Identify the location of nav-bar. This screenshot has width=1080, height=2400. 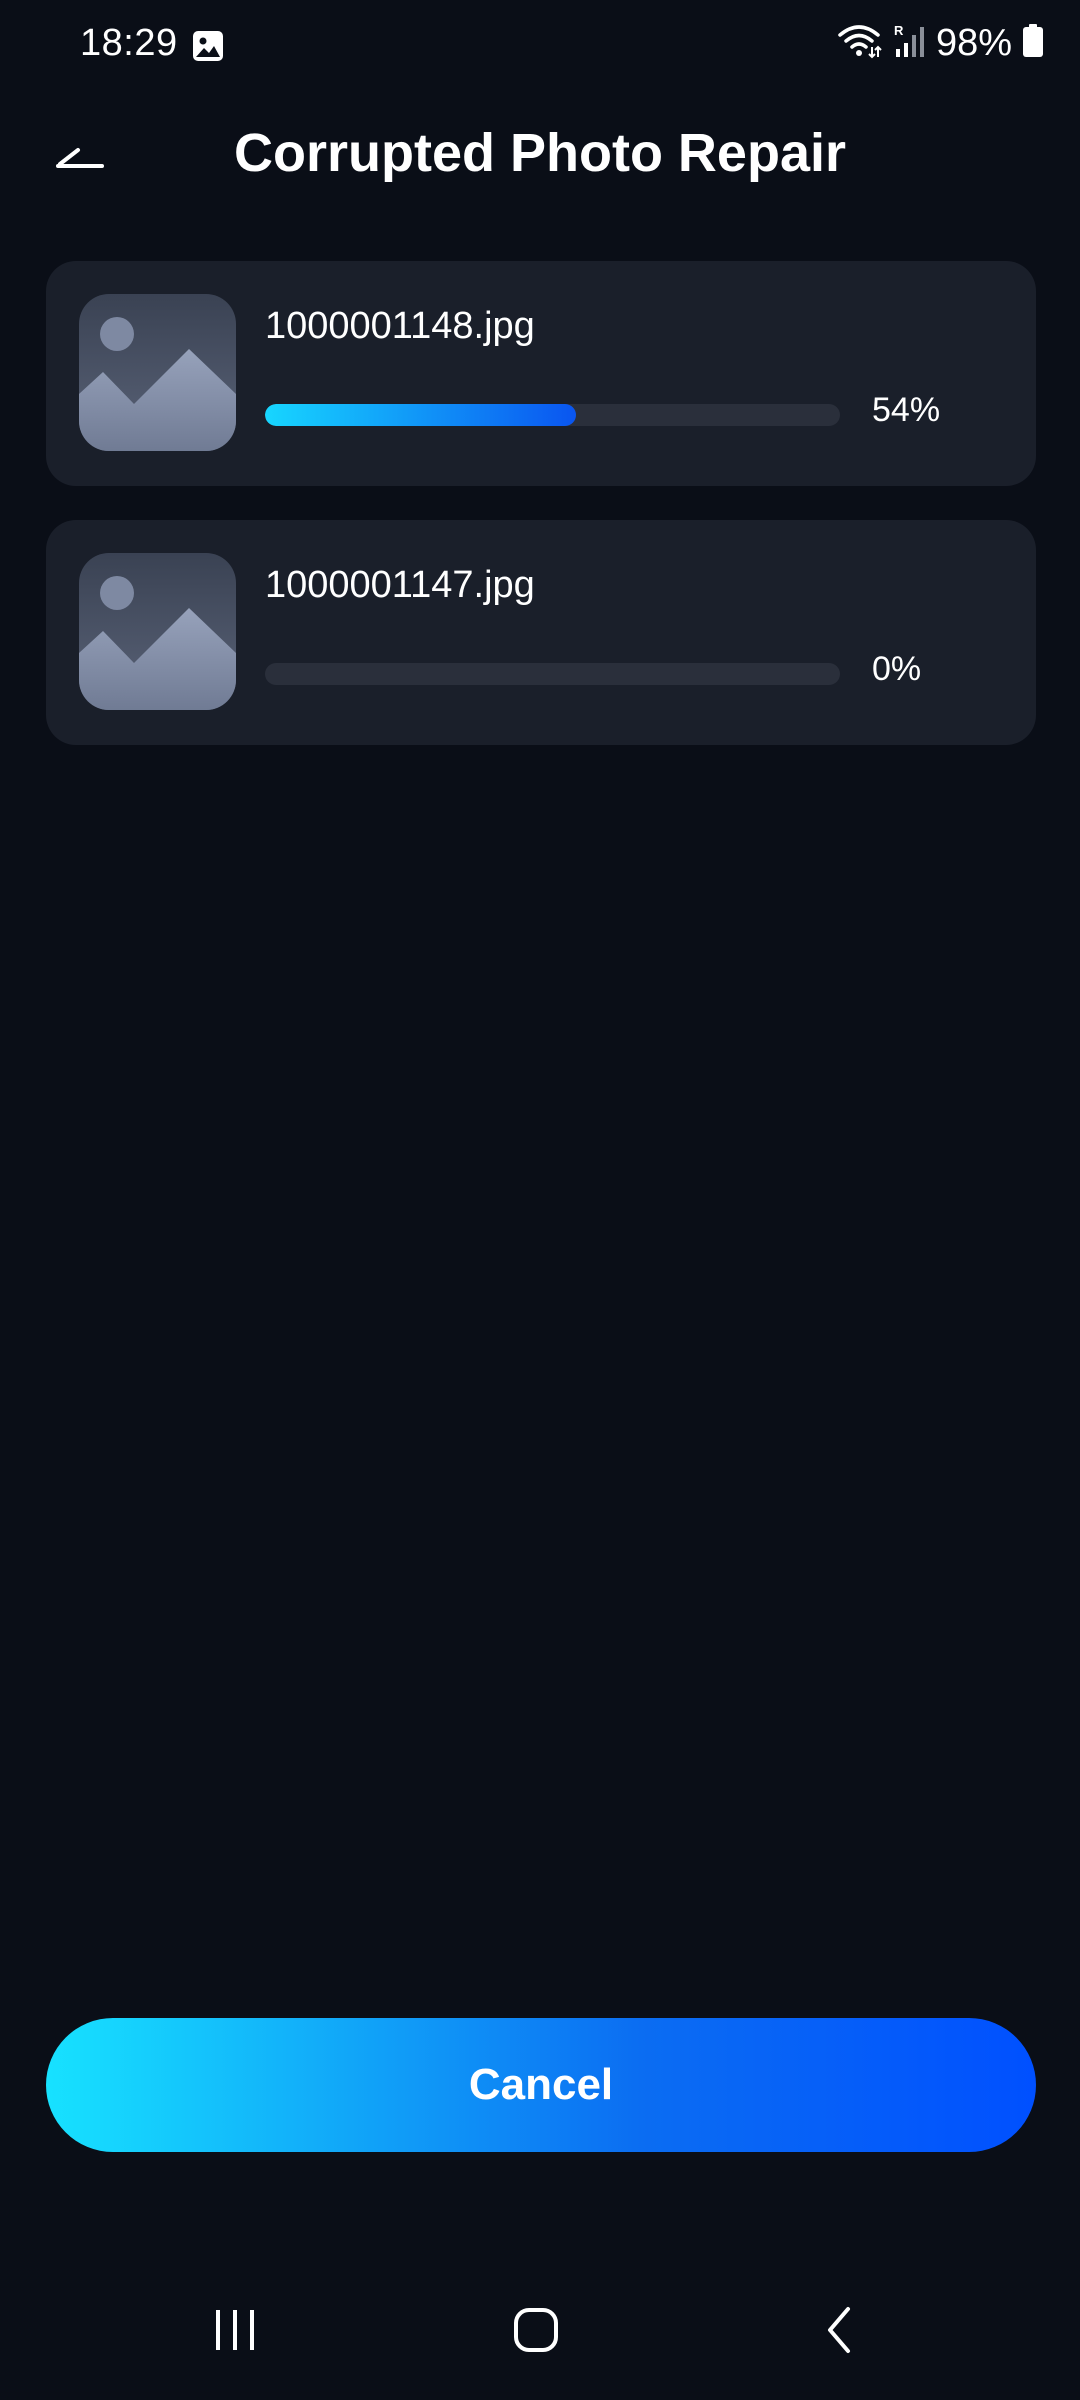
(540, 2330).